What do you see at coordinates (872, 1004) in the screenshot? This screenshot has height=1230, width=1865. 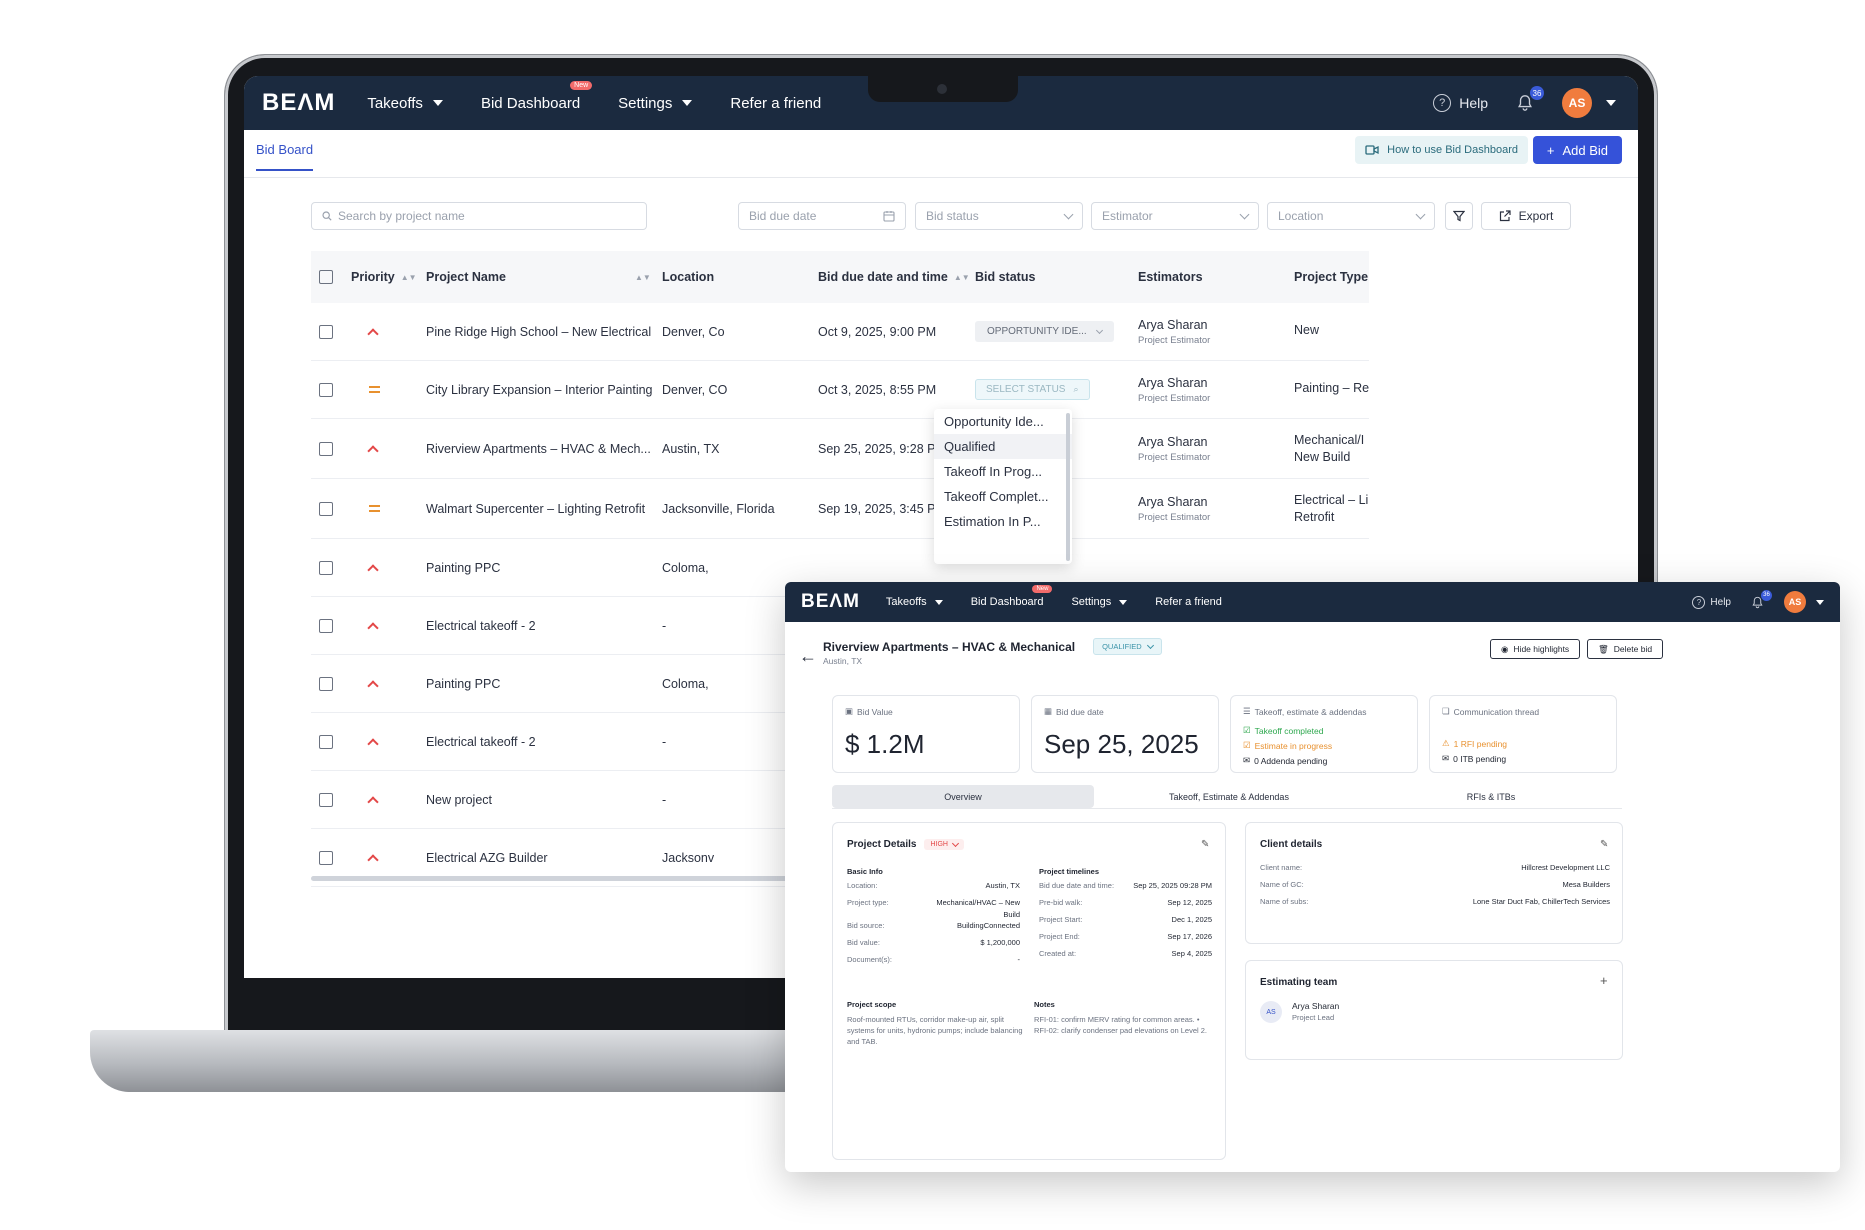 I see `project-scope-title: Project scope` at bounding box center [872, 1004].